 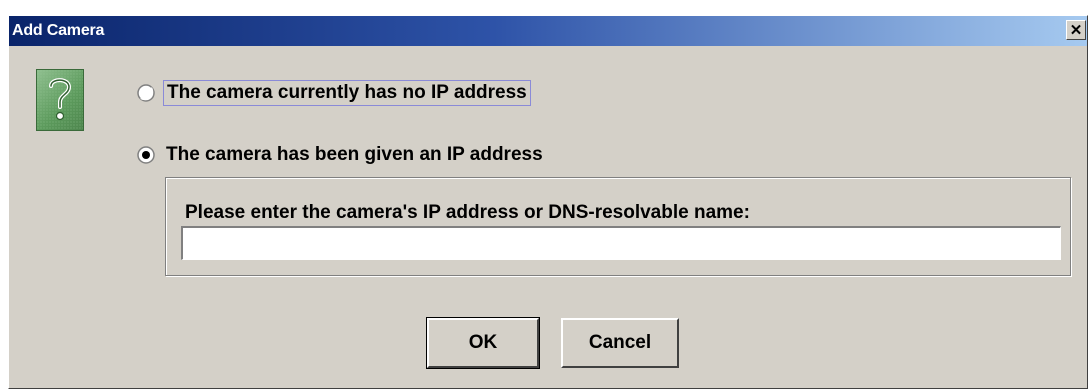 What do you see at coordinates (354, 155) in the screenshot?
I see `option-has-ip-label: The camera has been given an IP address` at bounding box center [354, 155].